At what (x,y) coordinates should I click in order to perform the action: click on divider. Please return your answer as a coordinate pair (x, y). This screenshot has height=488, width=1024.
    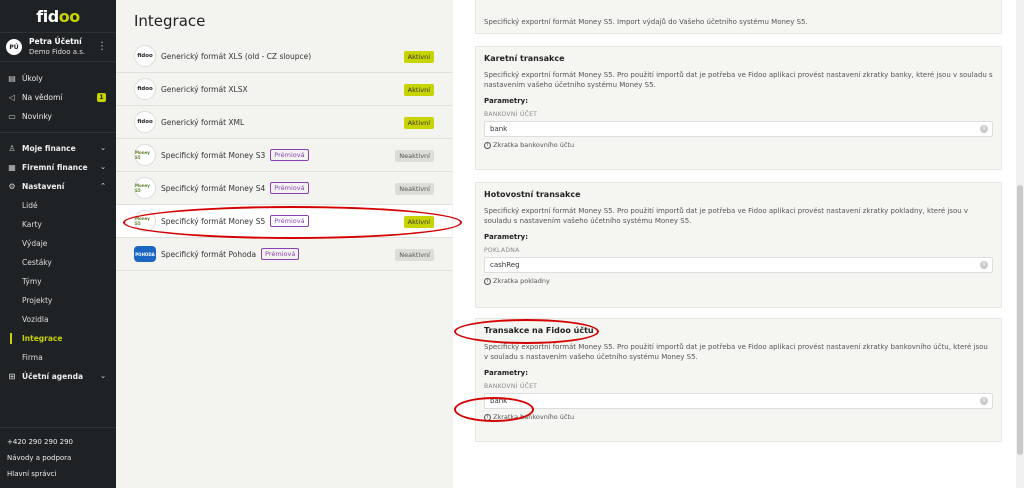
    Looking at the image, I should click on (58, 132).